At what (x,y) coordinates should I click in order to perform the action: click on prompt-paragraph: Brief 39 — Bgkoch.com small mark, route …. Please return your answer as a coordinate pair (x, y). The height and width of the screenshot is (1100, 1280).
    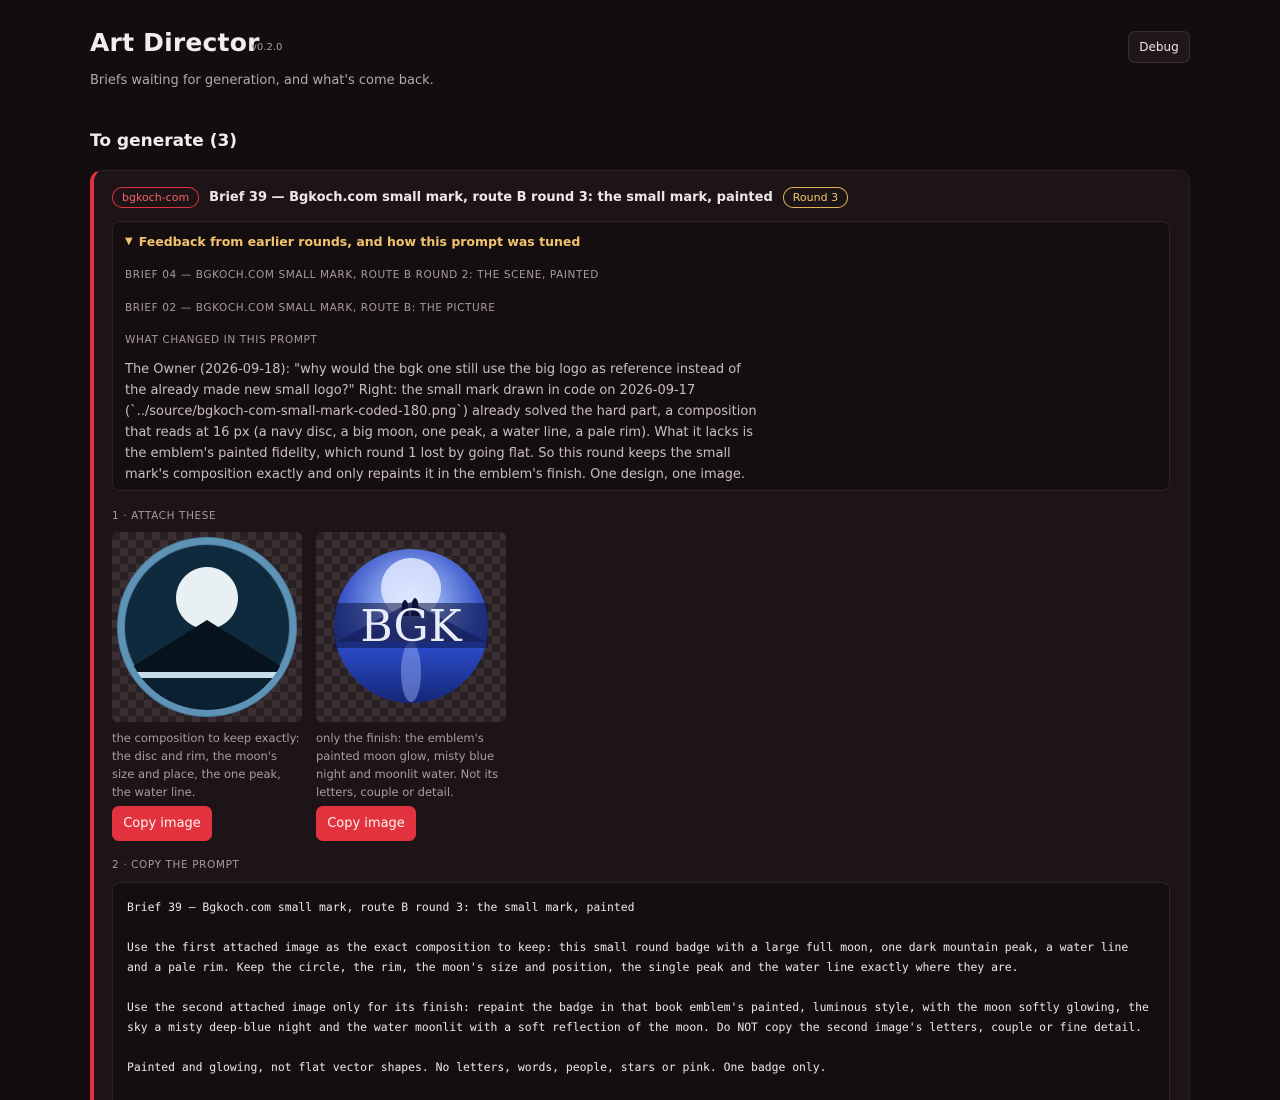
    Looking at the image, I should click on (381, 907).